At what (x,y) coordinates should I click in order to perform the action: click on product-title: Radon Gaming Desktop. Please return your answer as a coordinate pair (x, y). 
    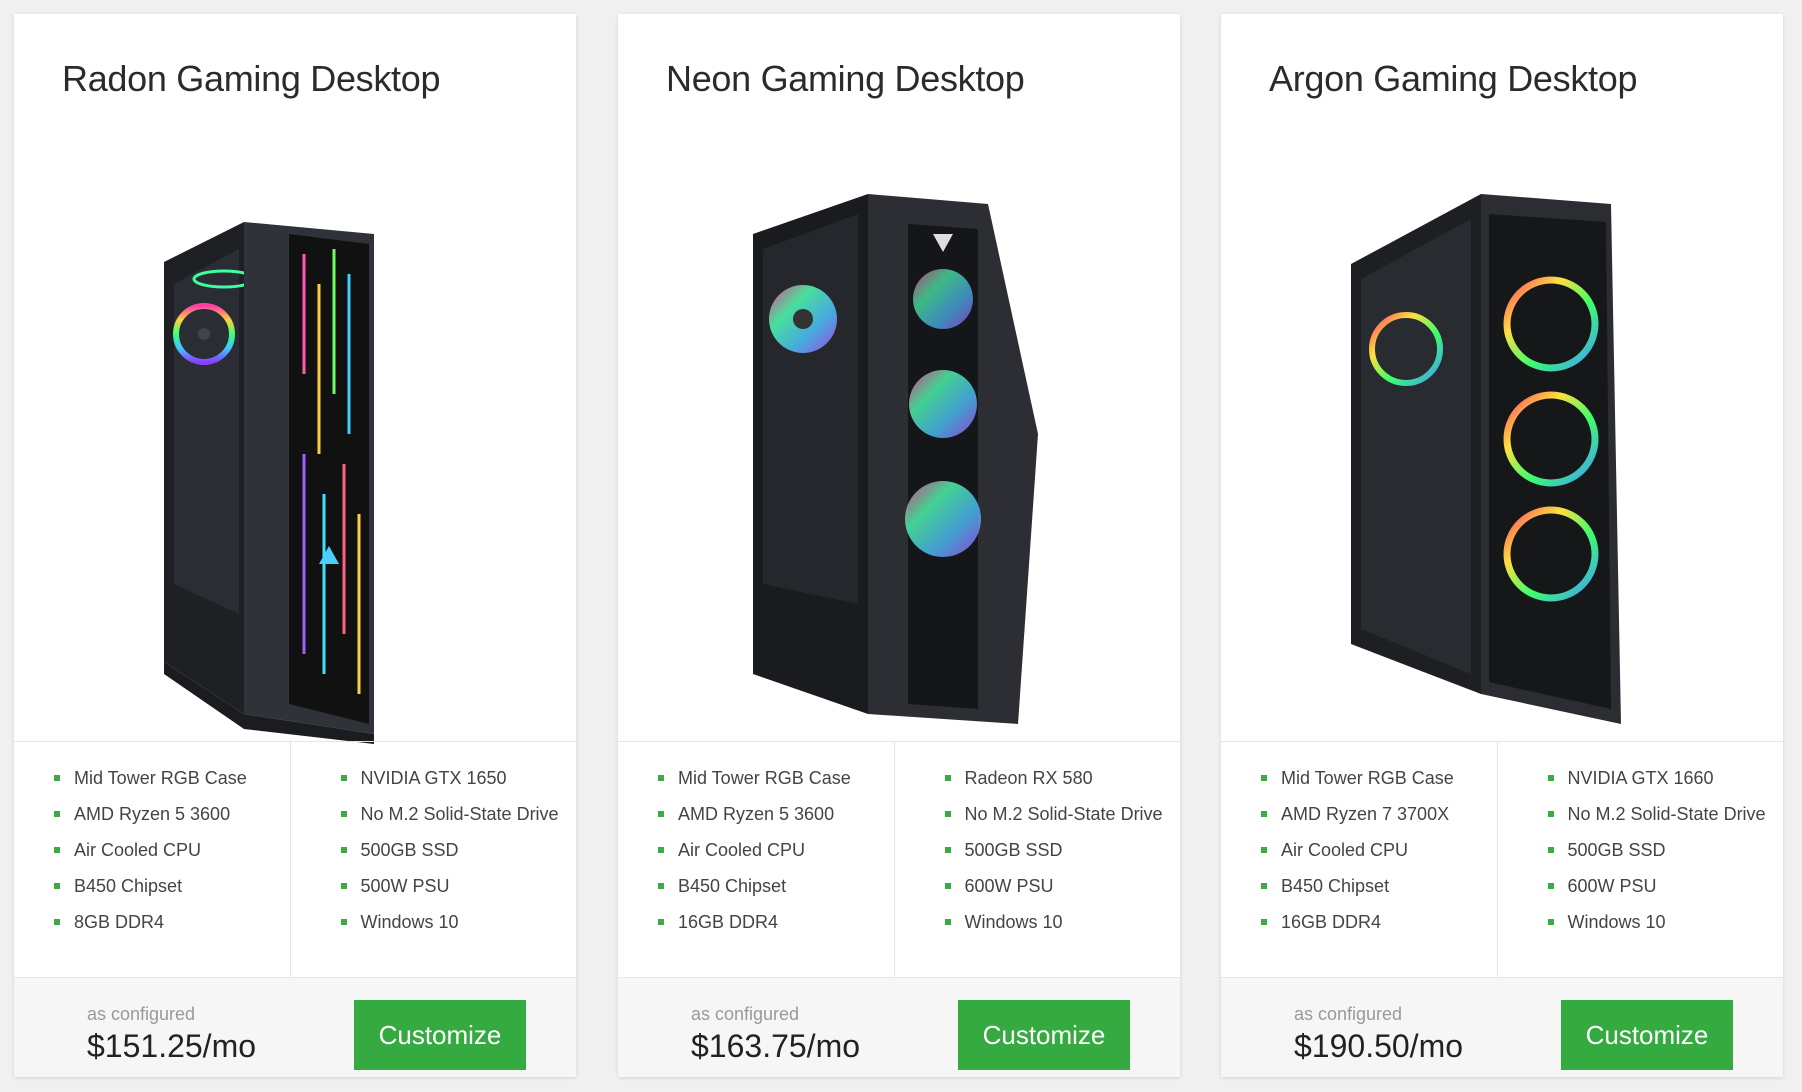
    Looking at the image, I should click on (251, 78).